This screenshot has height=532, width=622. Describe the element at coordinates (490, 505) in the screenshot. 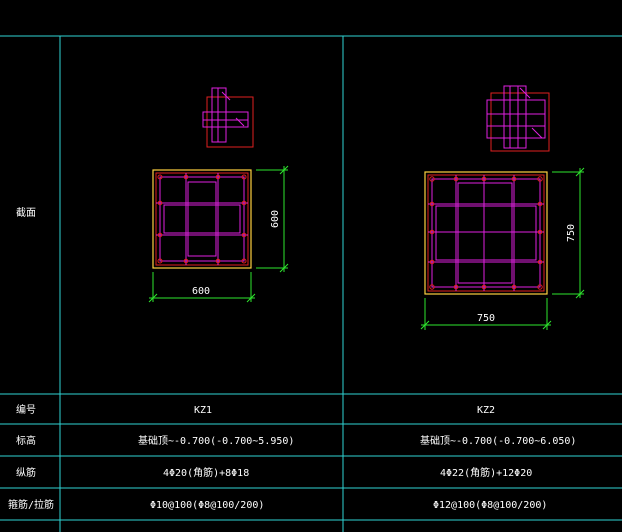

I see `kz2-stirrup: Φ12@100(Φ8@100/200)` at that location.